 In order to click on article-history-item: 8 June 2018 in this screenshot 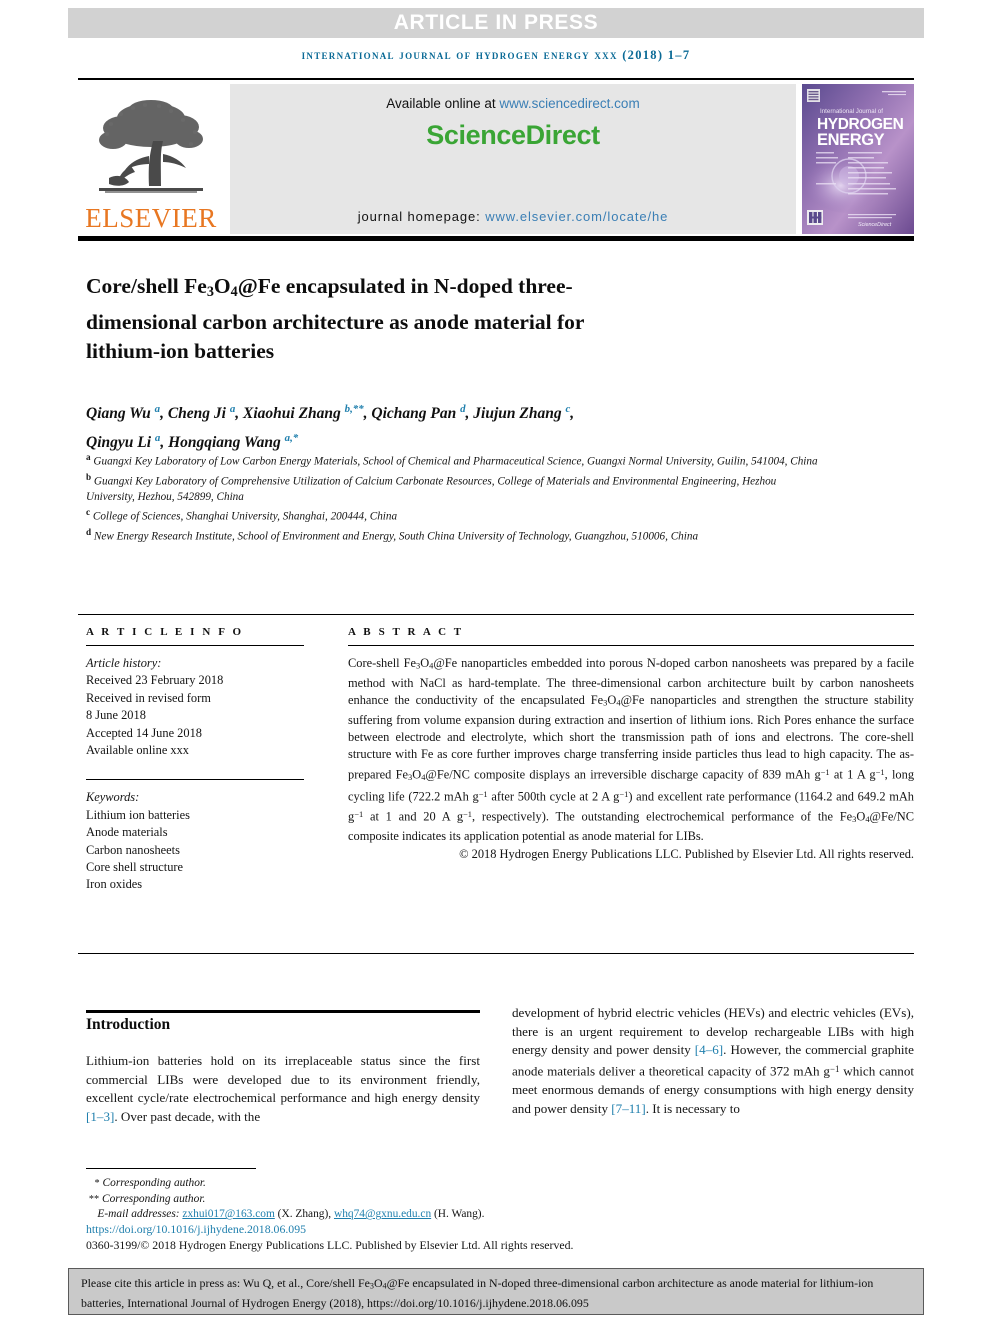, I will do `click(116, 715)`.